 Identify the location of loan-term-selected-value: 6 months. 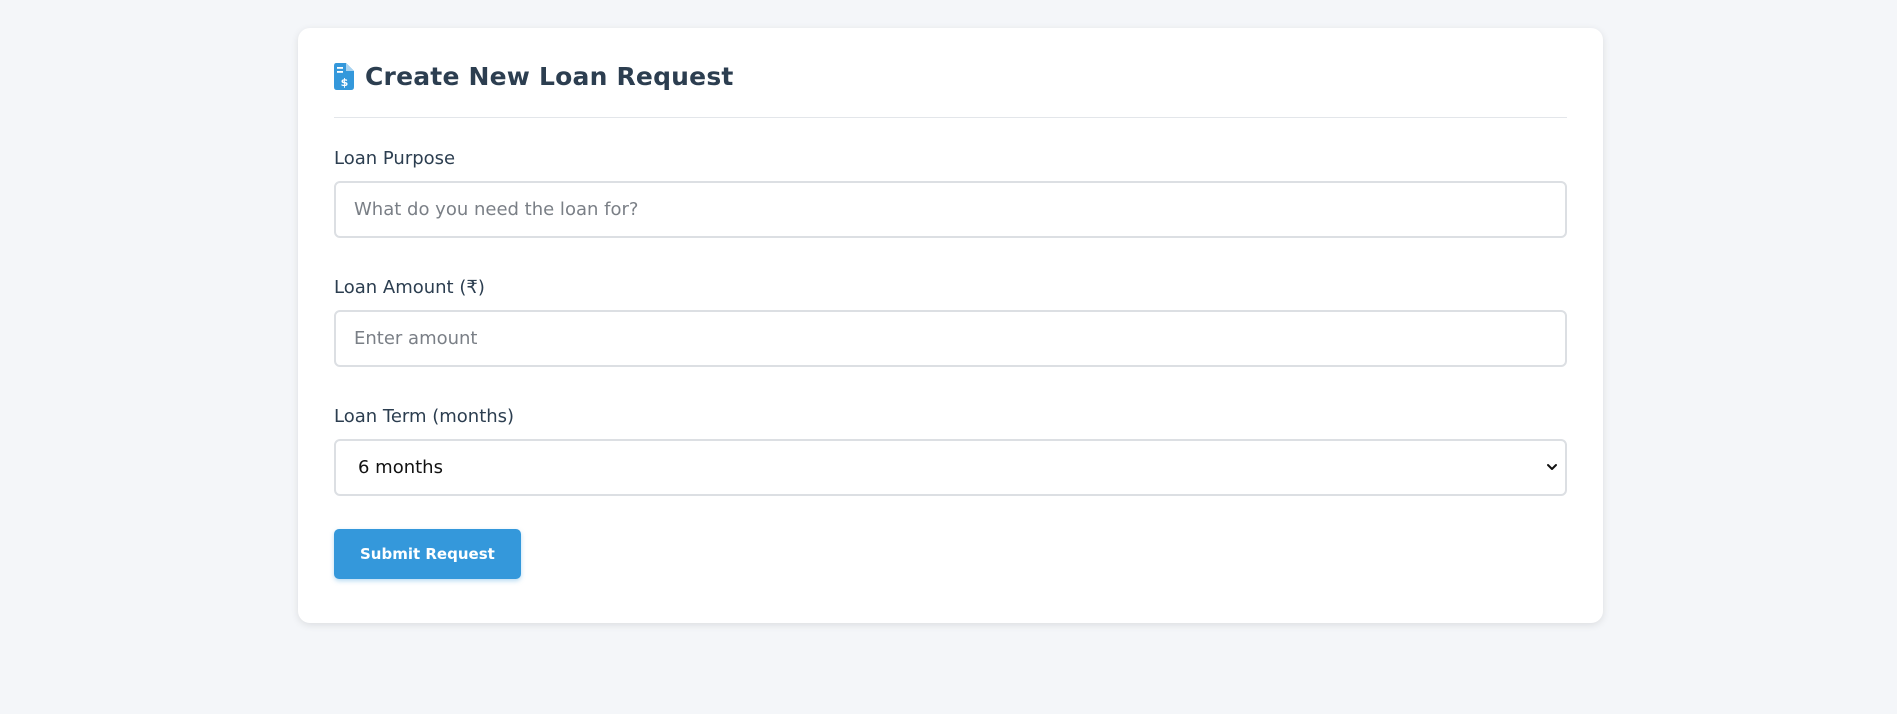
(400, 467).